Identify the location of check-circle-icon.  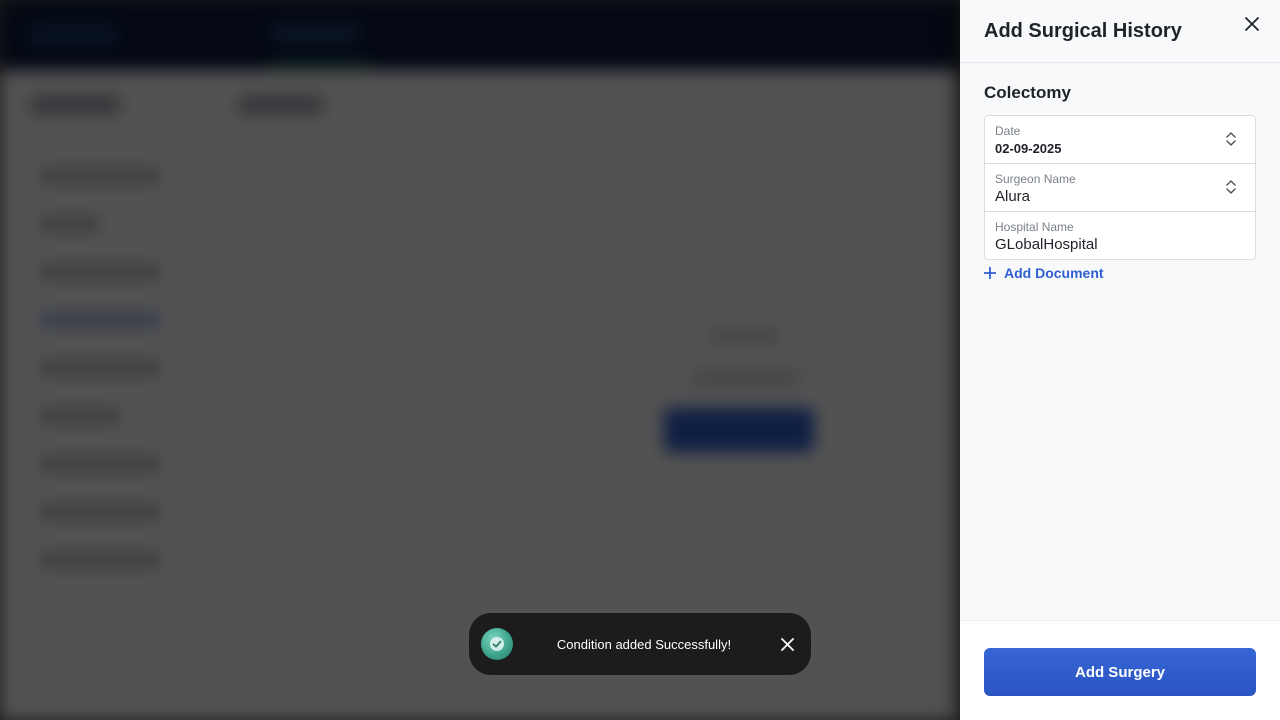
(497, 644).